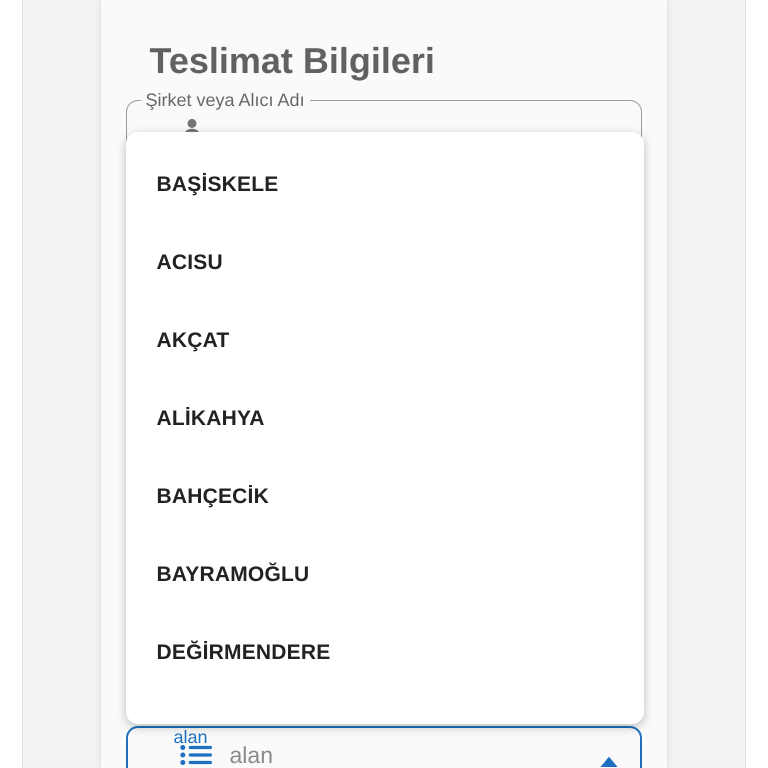  I want to click on neighborhood-field: alan alan, so click(384, 747).